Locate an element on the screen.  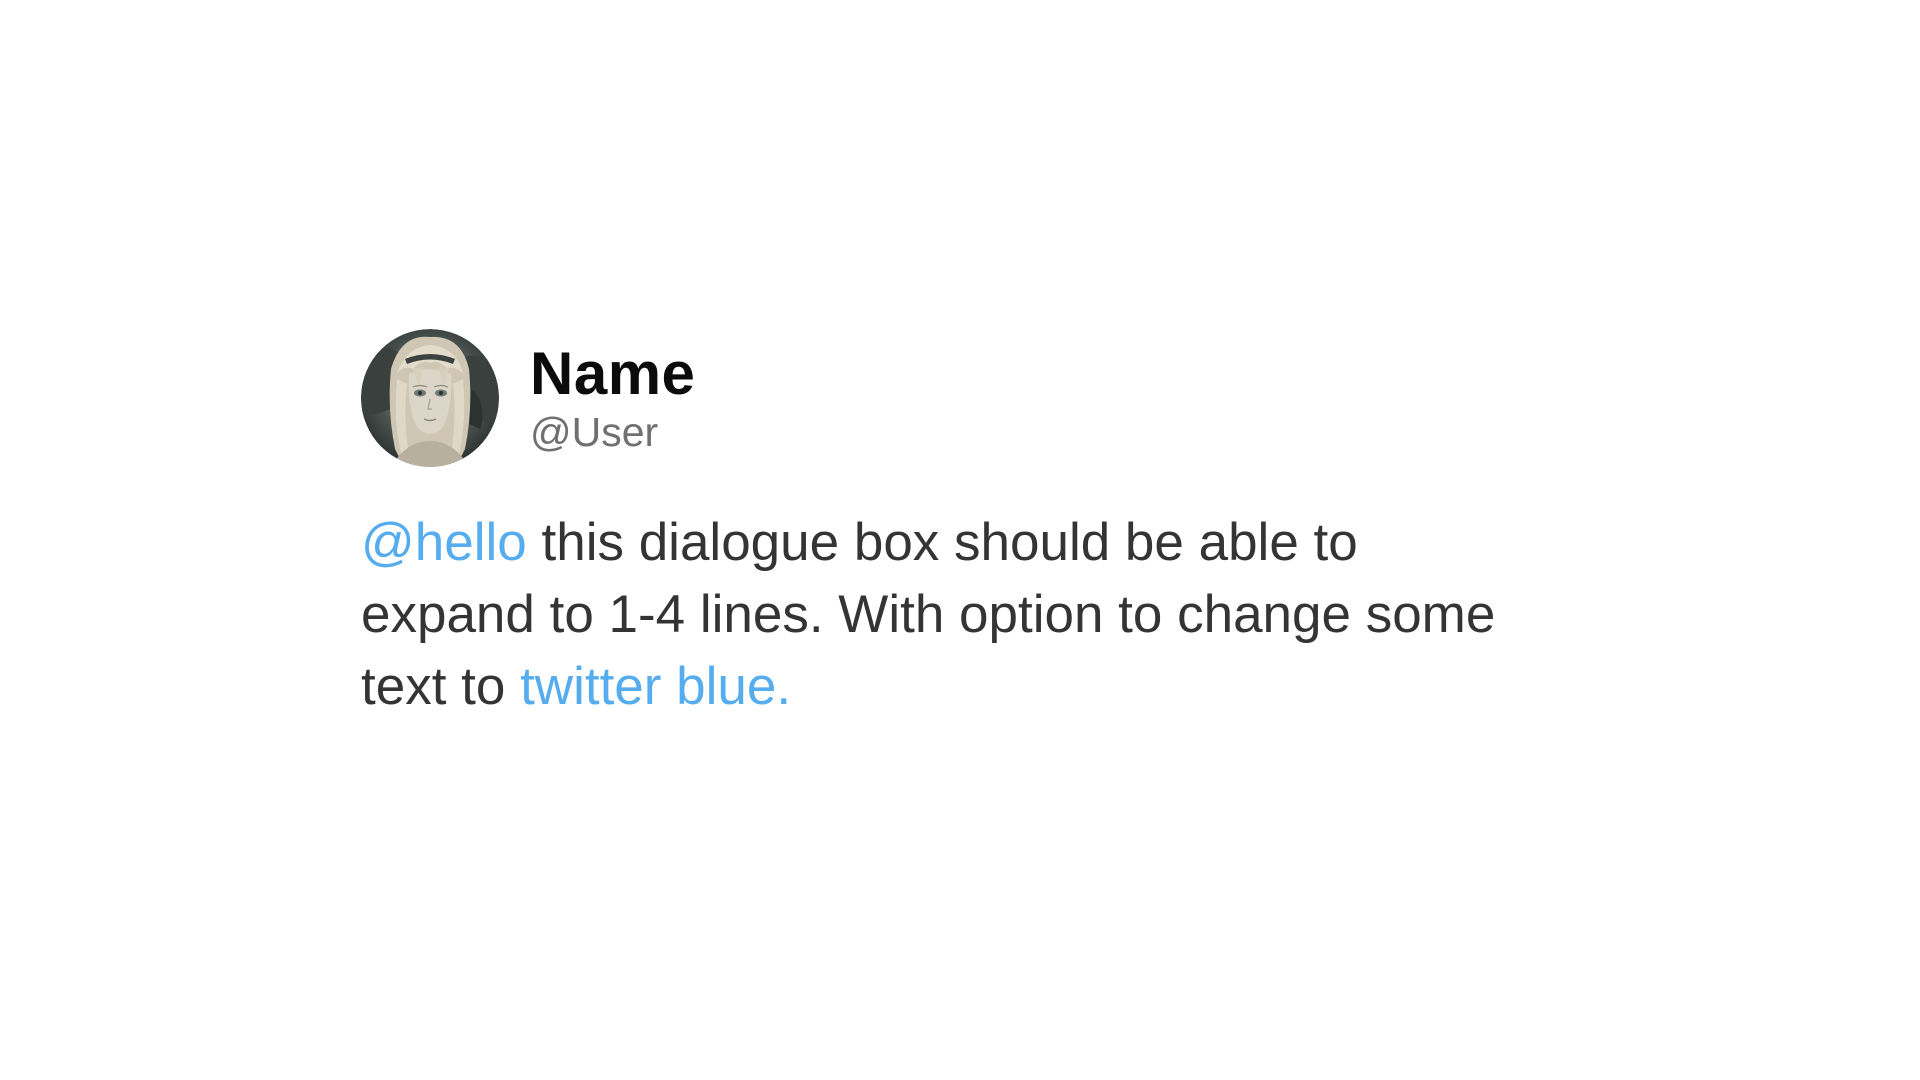
user-identity: Name @User is located at coordinates (612, 398).